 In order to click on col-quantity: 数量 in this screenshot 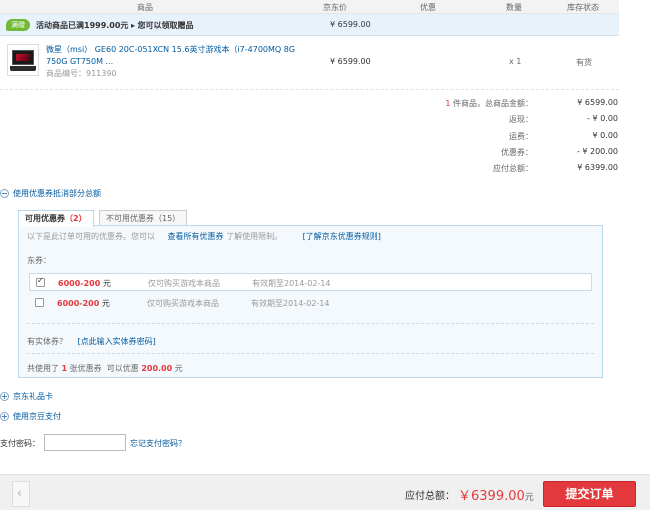, I will do `click(514, 7)`.